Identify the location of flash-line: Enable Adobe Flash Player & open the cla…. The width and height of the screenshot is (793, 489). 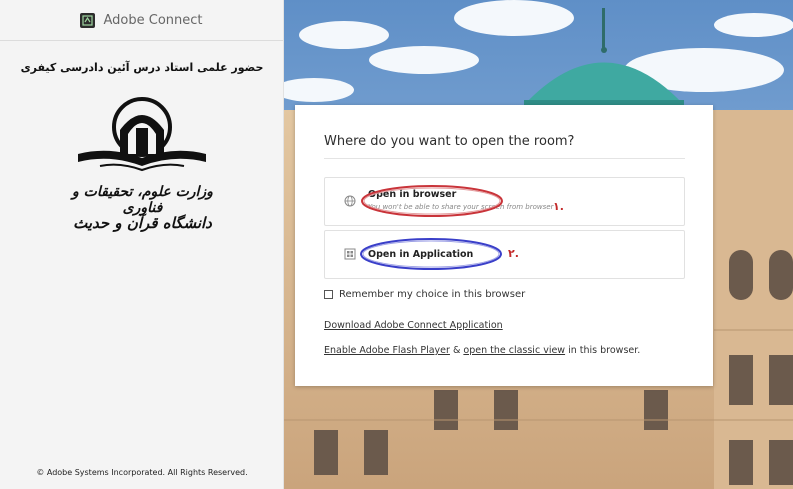
(482, 350).